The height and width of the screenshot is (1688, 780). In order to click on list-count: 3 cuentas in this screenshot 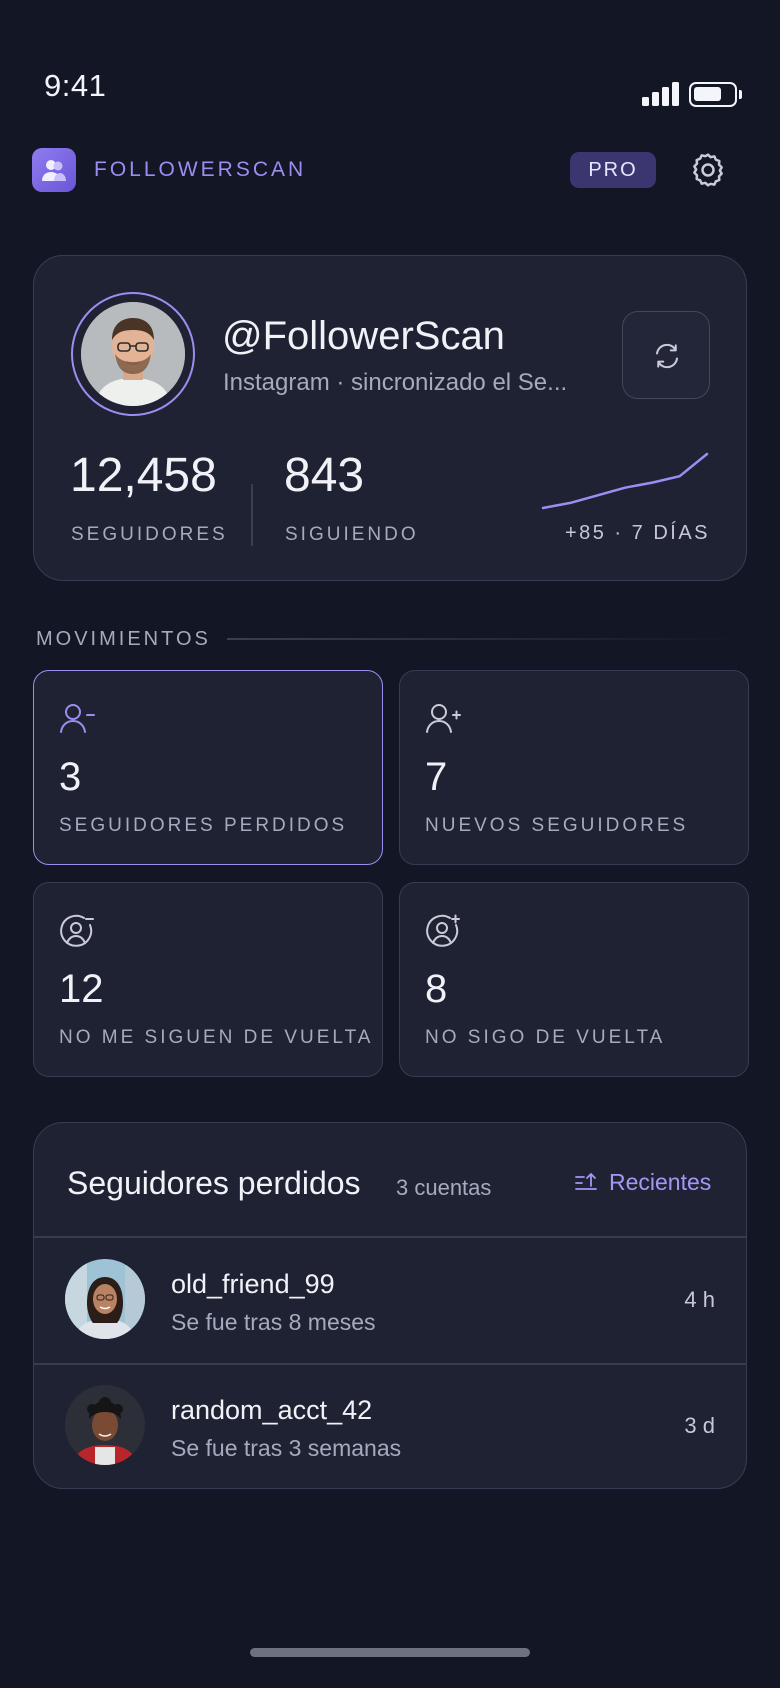, I will do `click(444, 1187)`.